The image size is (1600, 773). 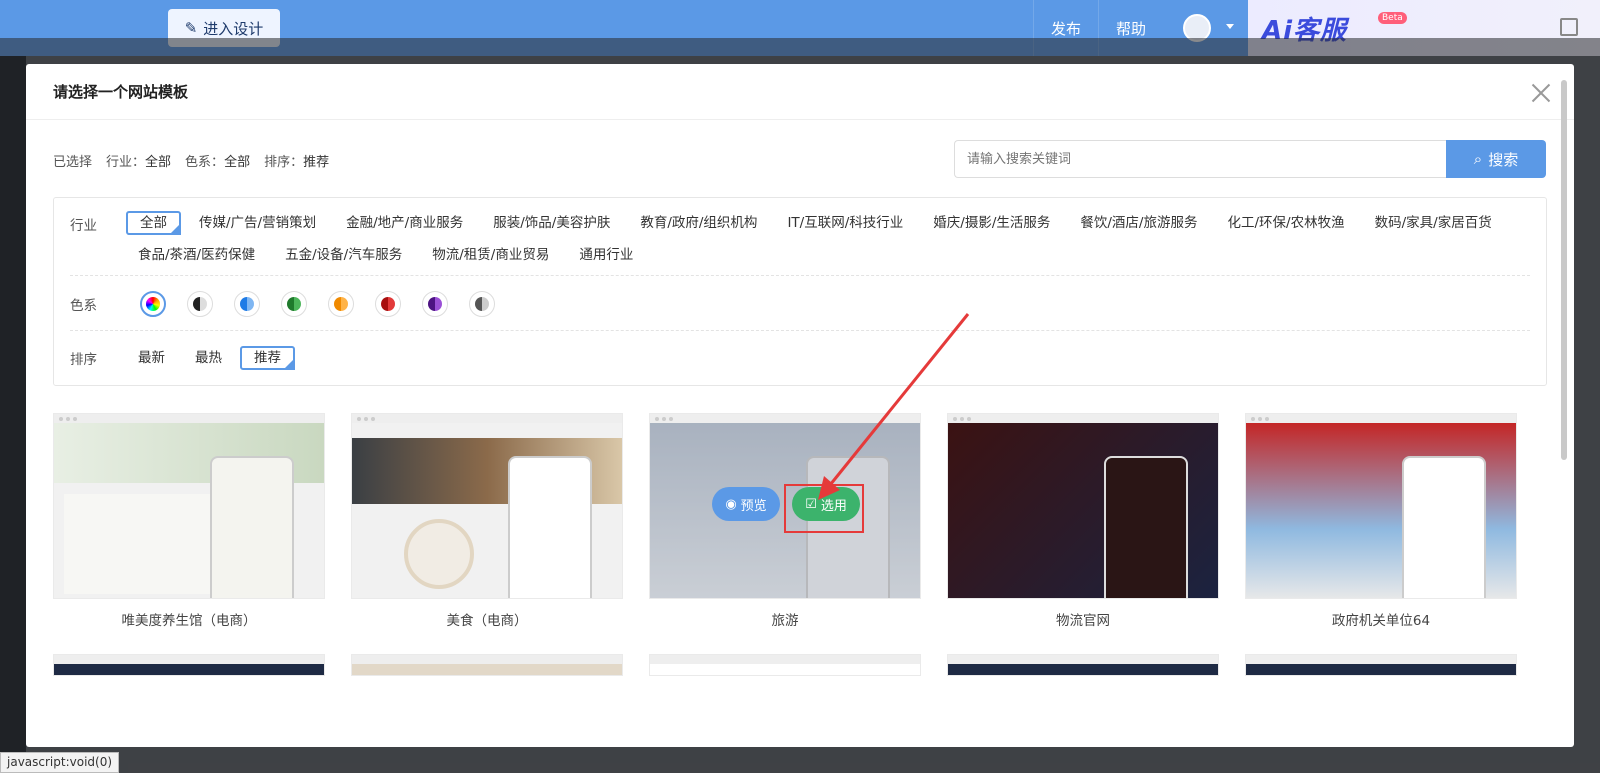 What do you see at coordinates (153, 304) in the screenshot?
I see `color-swatch-all` at bounding box center [153, 304].